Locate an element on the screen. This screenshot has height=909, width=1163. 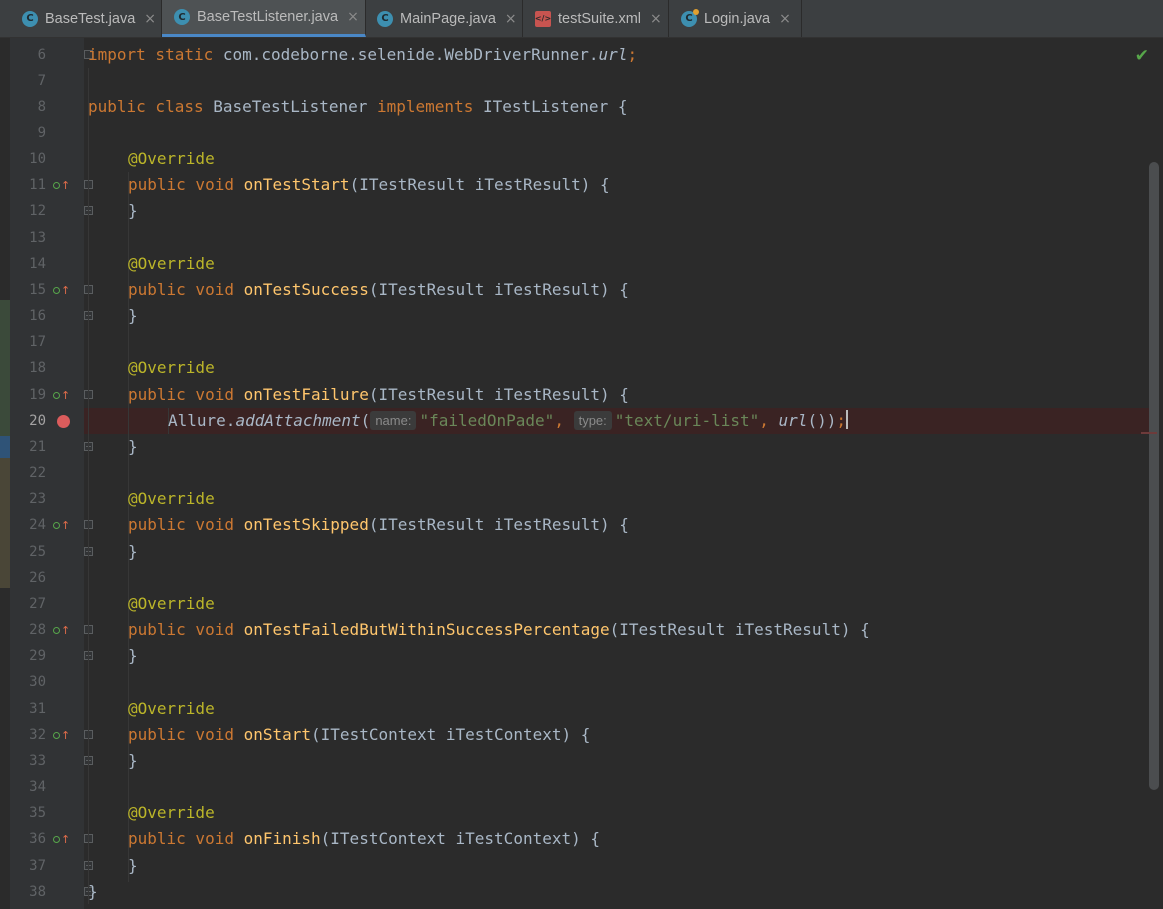
scrollbar-thumb is located at coordinates (1154, 476).